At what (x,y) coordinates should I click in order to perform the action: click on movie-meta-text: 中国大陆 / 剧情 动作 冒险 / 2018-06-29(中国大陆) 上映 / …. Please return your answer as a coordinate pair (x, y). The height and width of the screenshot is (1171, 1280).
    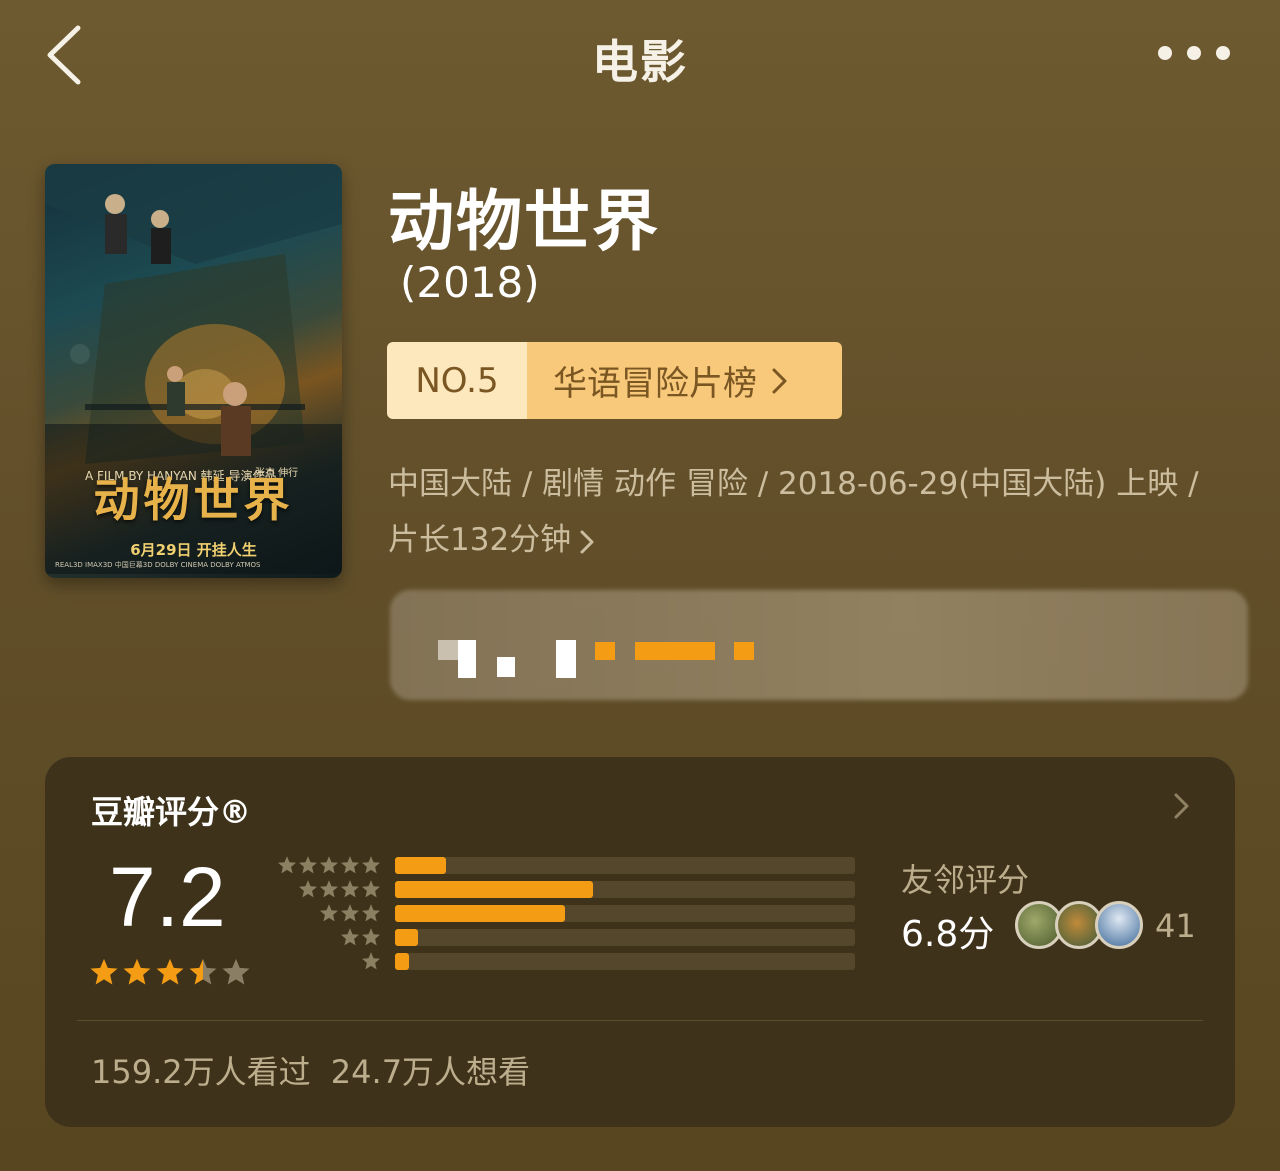
    Looking at the image, I should click on (793, 512).